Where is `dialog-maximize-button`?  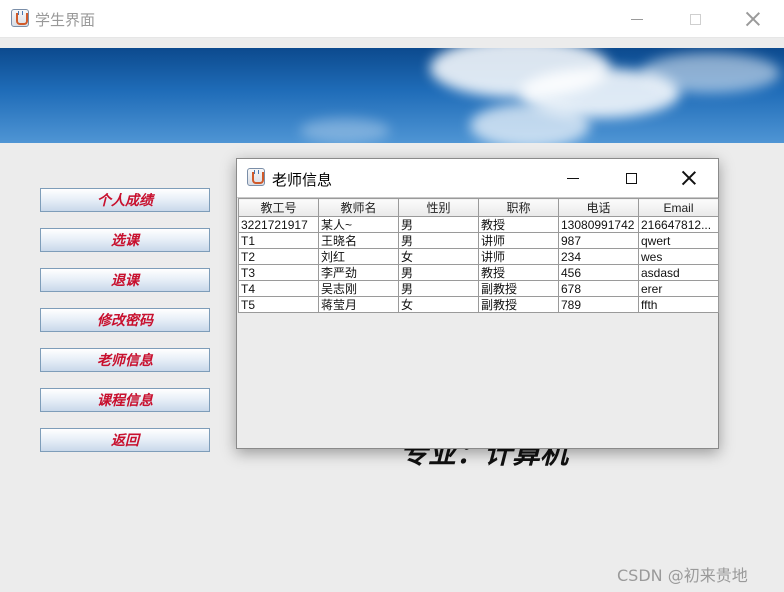
dialog-maximize-button is located at coordinates (631, 178).